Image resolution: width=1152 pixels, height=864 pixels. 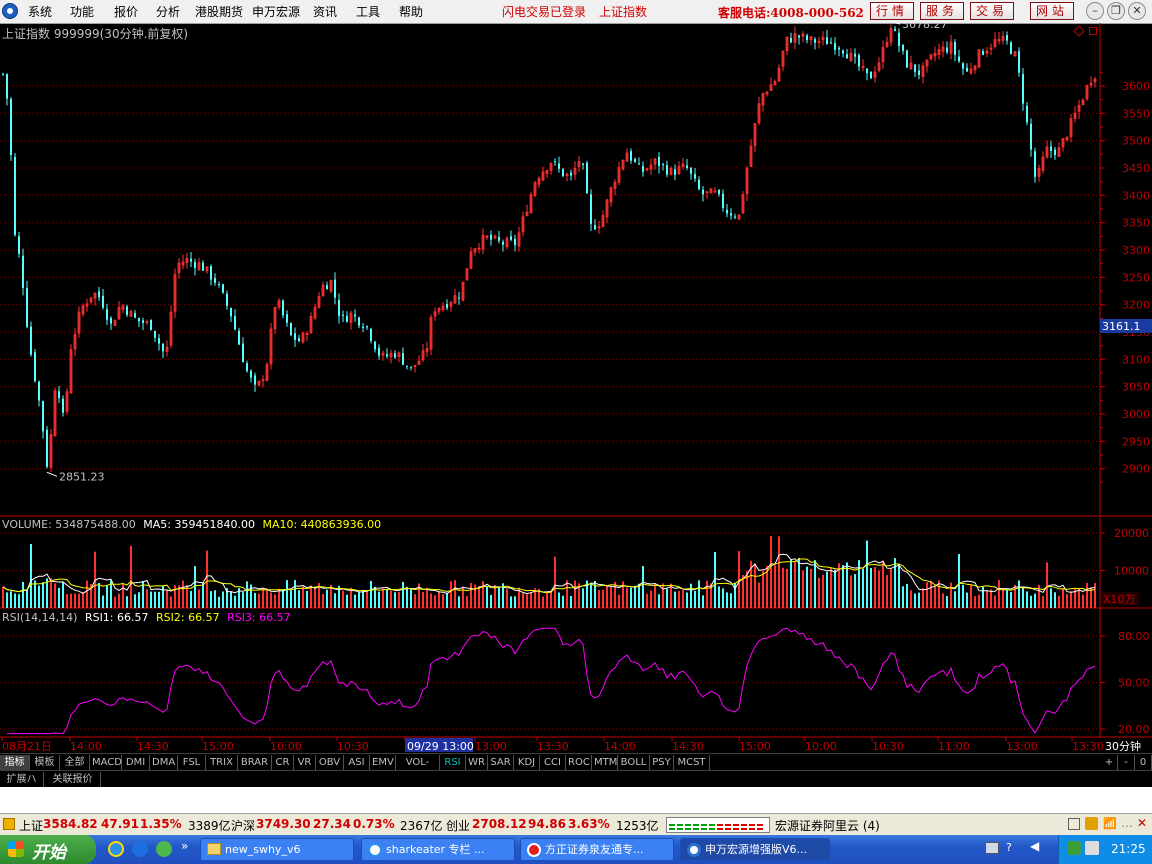 I want to click on indicator-tab-vr: VR, so click(x=305, y=762).